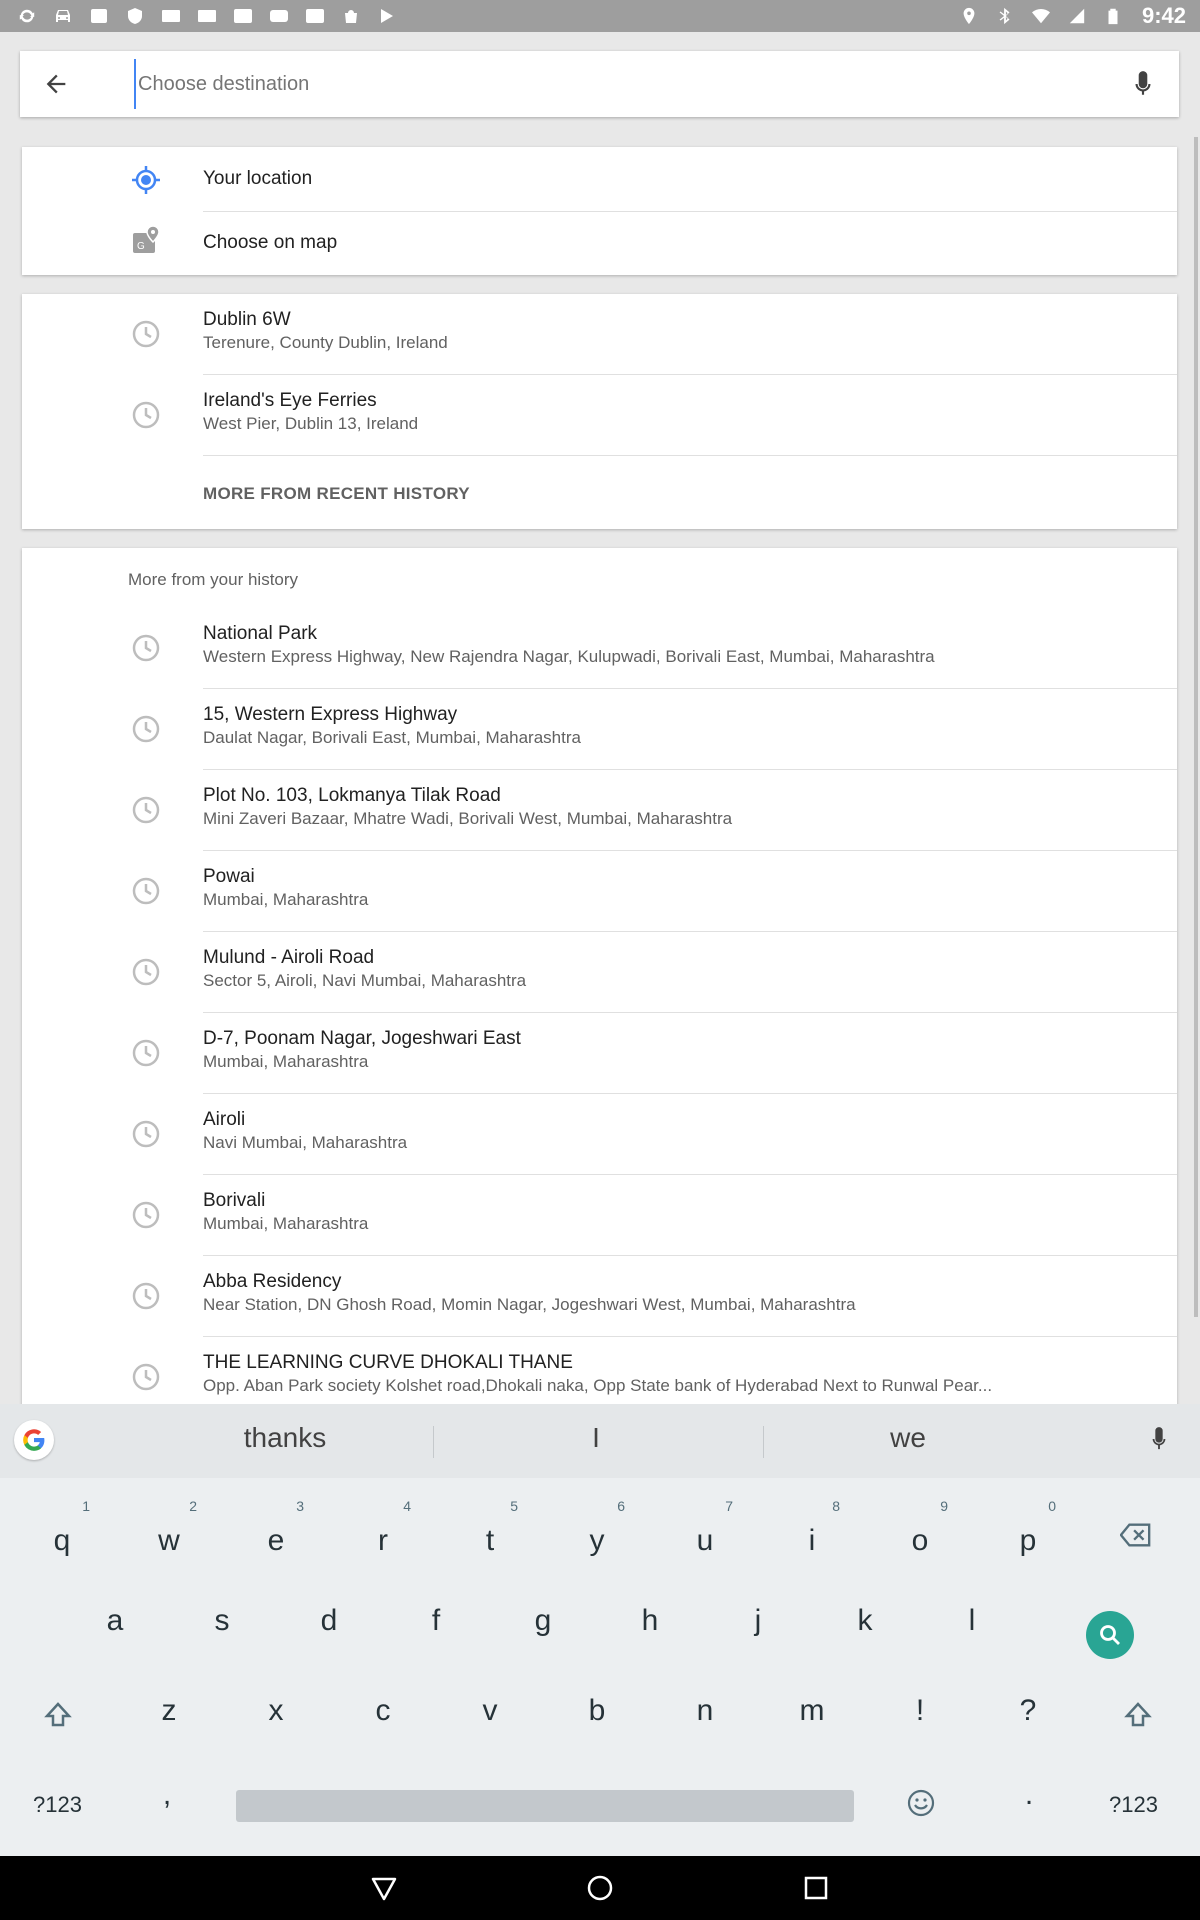  I want to click on letter-key: o9, so click(920, 1528).